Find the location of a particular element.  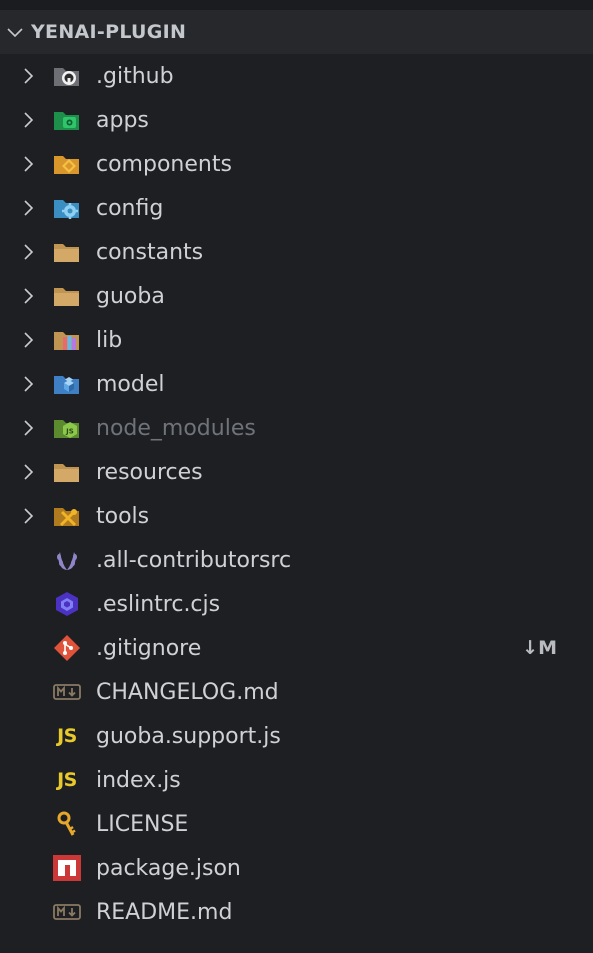

tree-item-index-js-file: JS index.js is located at coordinates (296, 780).